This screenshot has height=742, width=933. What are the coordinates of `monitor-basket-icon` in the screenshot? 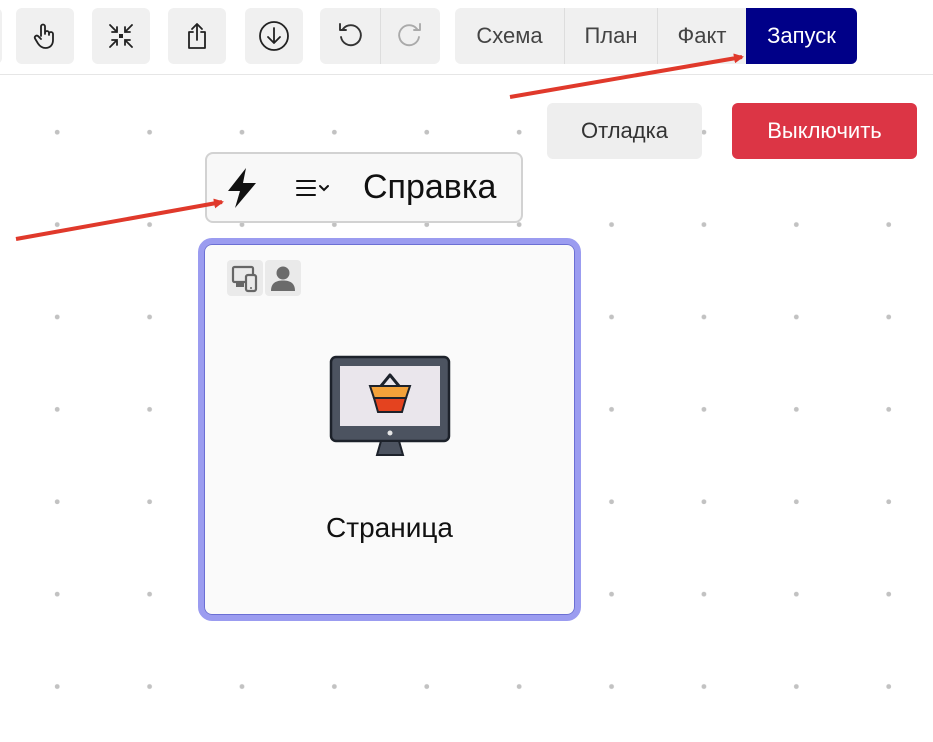 It's located at (390, 409).